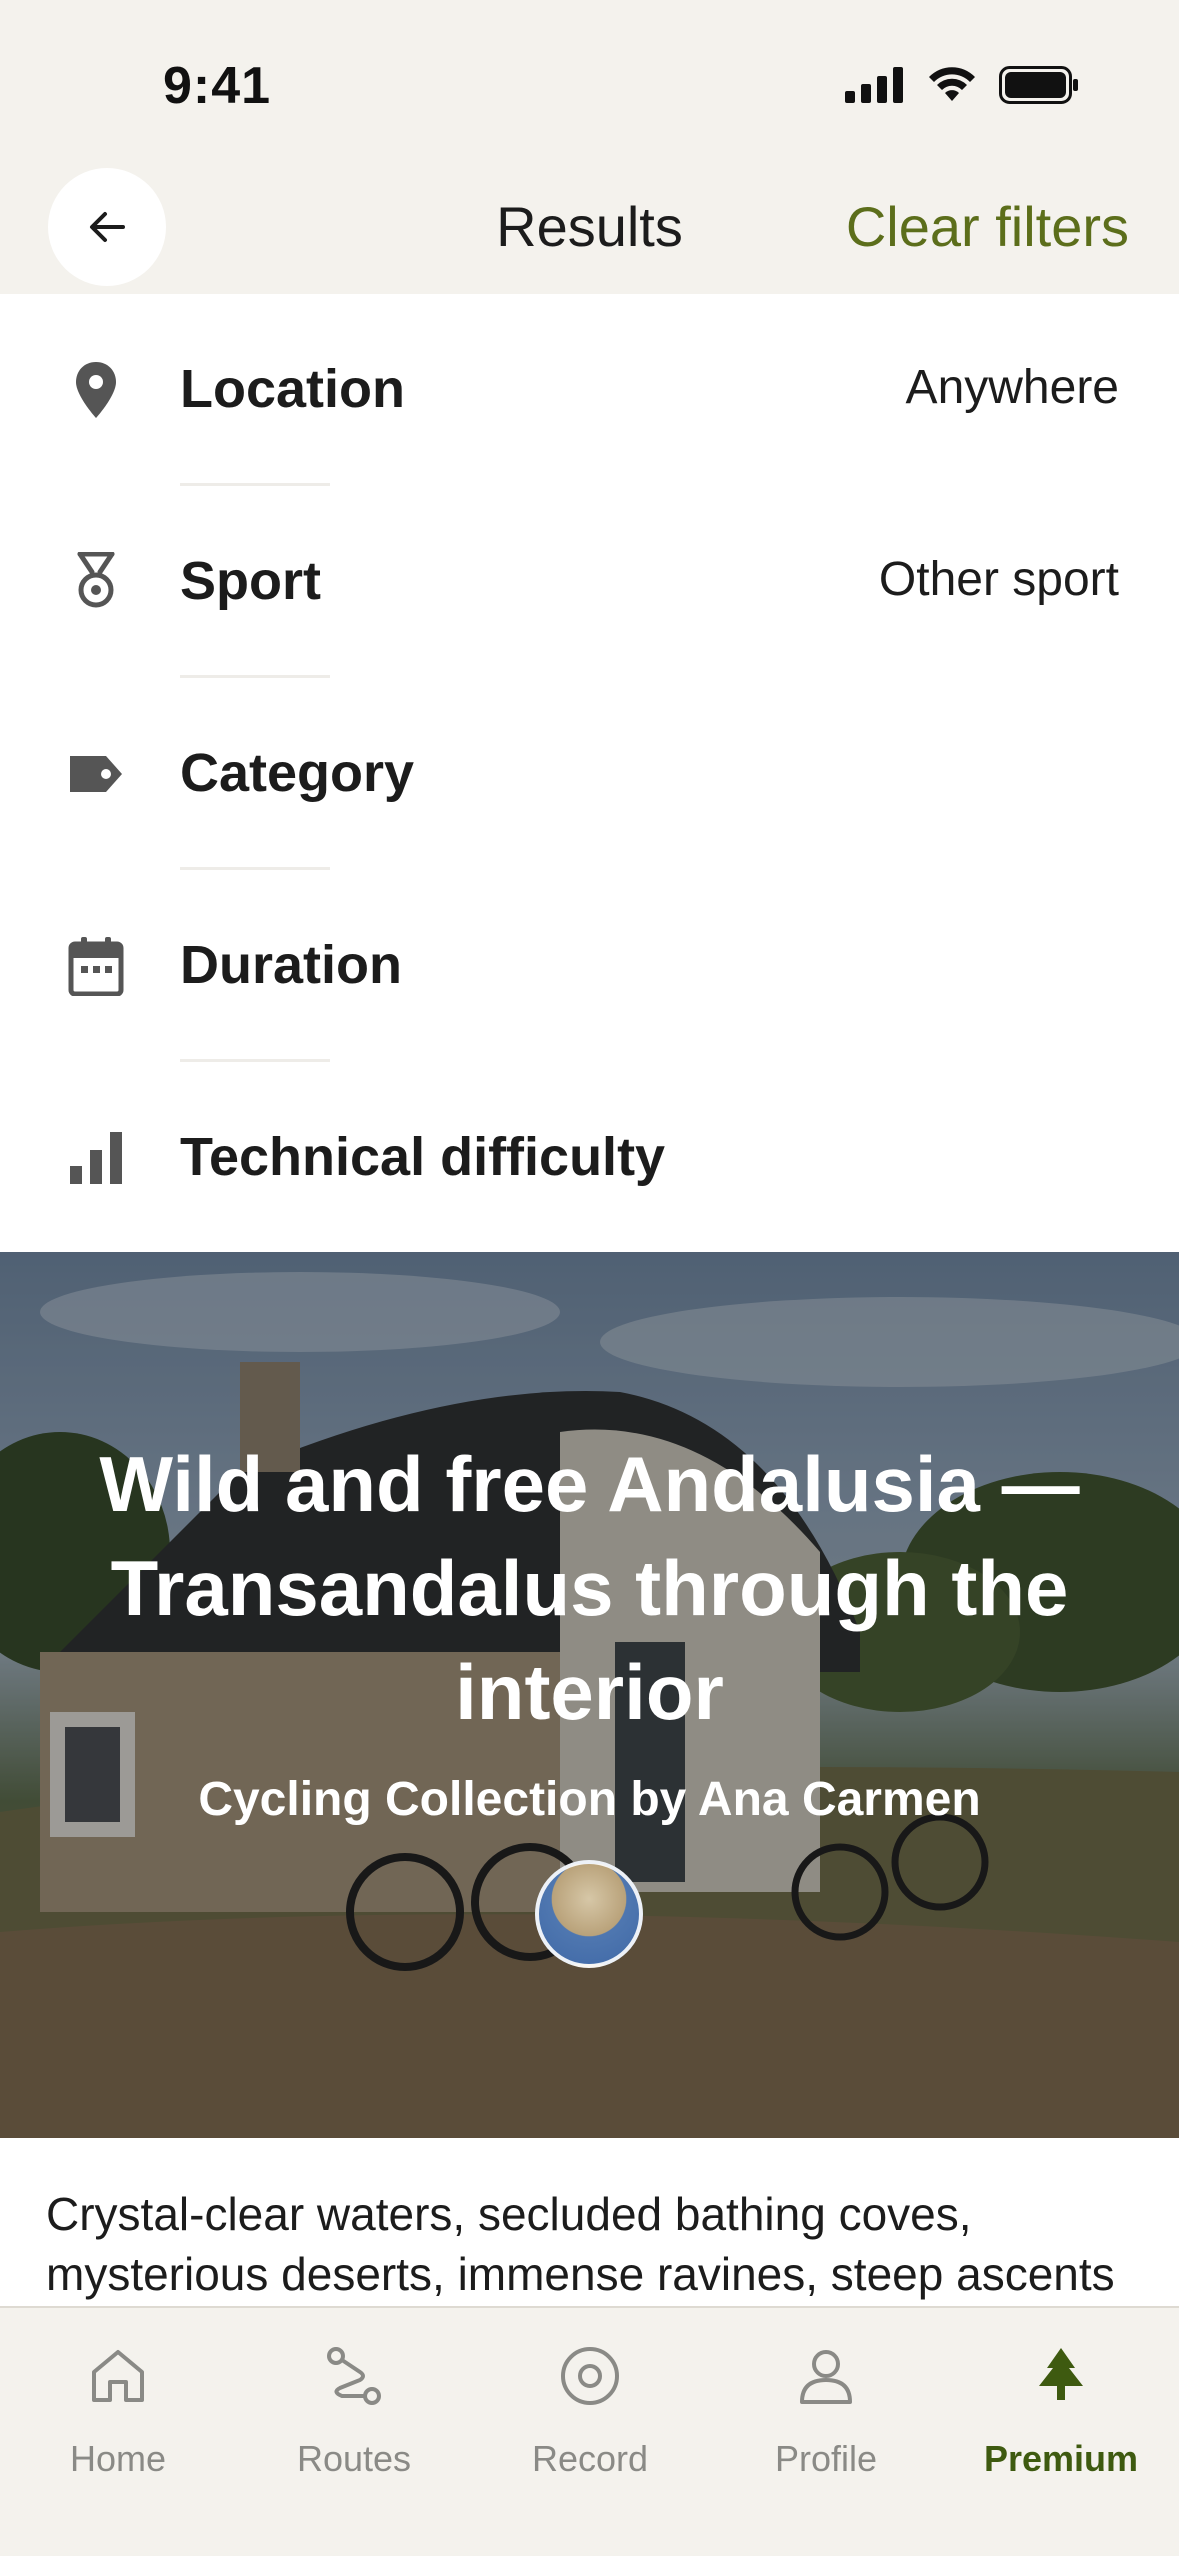  I want to click on home-icon, so click(118, 2376).